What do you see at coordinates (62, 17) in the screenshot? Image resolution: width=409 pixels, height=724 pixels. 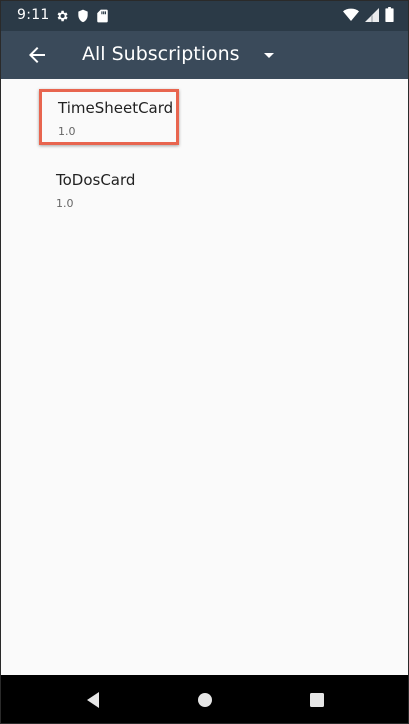 I see `settings-icon` at bounding box center [62, 17].